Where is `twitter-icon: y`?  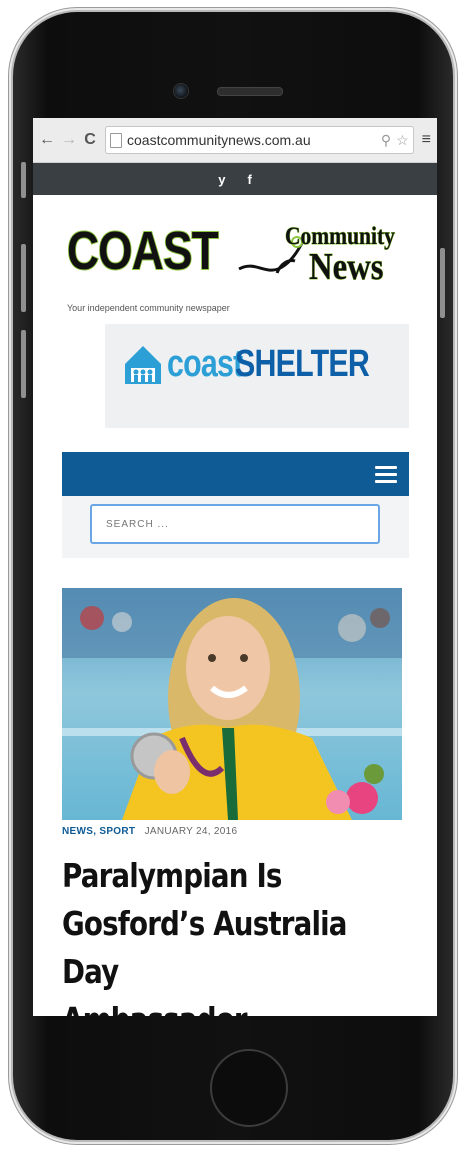 twitter-icon: y is located at coordinates (221, 179).